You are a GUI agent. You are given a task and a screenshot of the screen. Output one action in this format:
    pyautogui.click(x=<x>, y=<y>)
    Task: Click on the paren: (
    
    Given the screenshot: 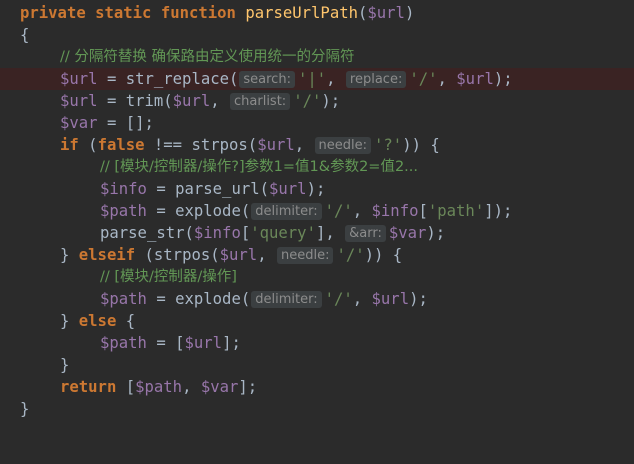 What is the action you would take?
    pyautogui.click(x=363, y=13)
    